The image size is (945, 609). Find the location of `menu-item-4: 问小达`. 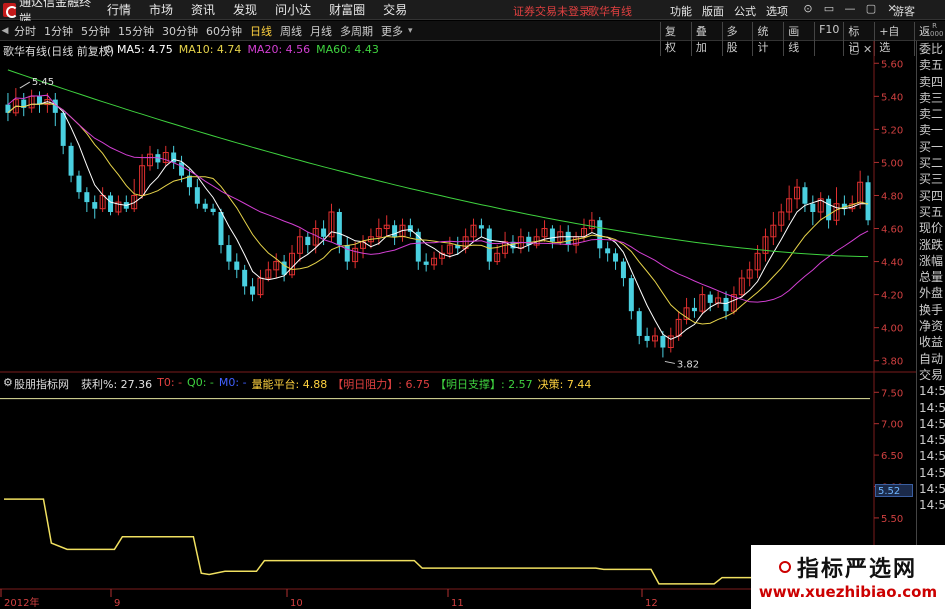

menu-item-4: 问小达 is located at coordinates (293, 9).